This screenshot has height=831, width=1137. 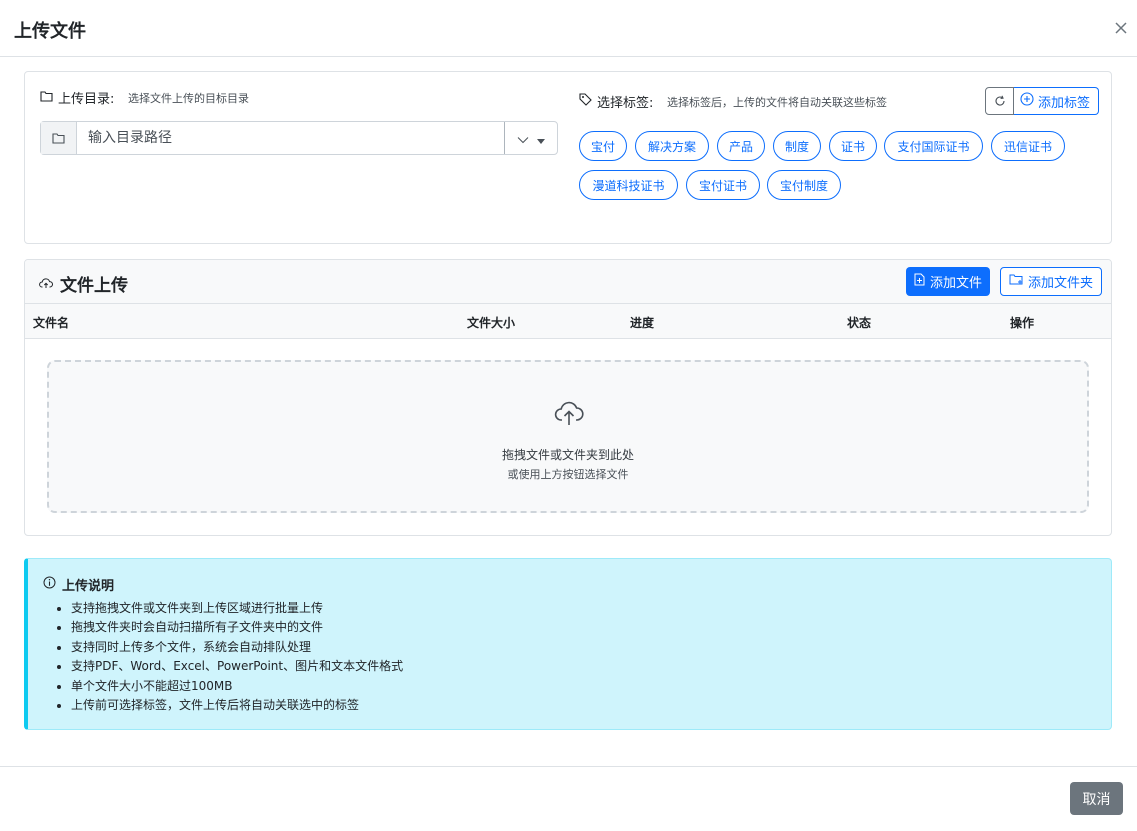 What do you see at coordinates (1096, 798) in the screenshot?
I see `cancel-button: 取消` at bounding box center [1096, 798].